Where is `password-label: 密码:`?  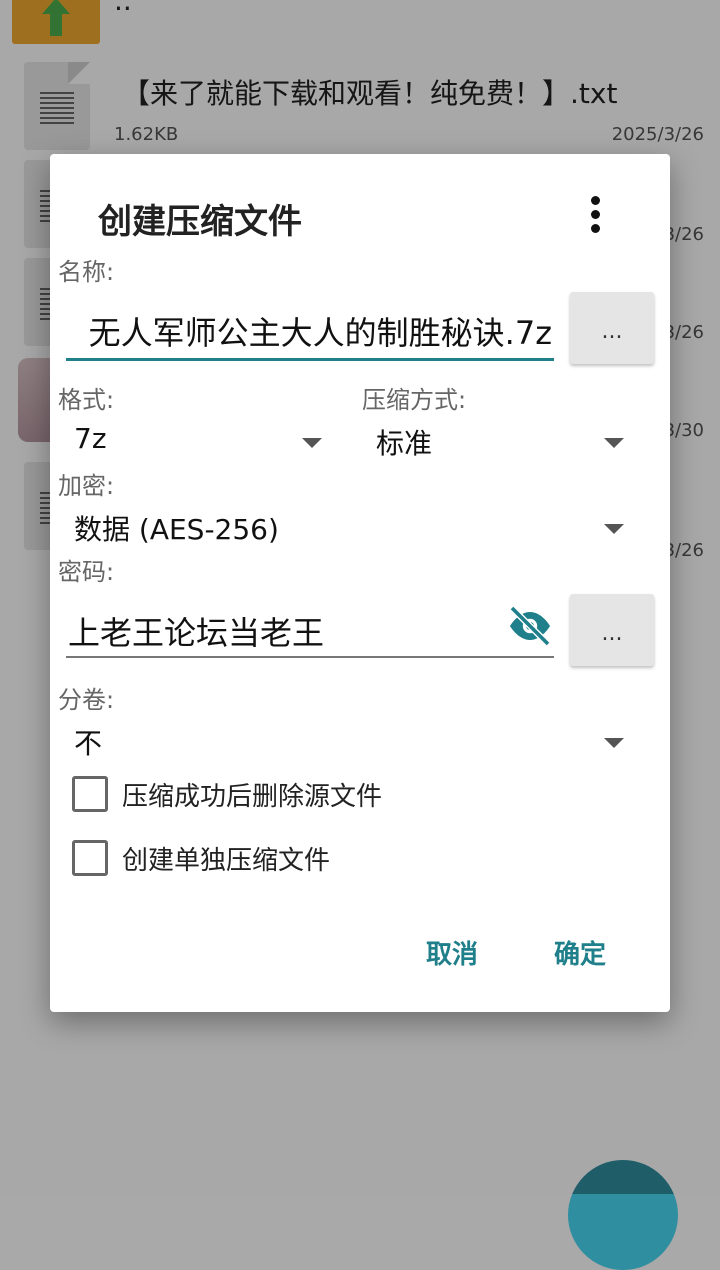
password-label: 密码: is located at coordinates (86, 572).